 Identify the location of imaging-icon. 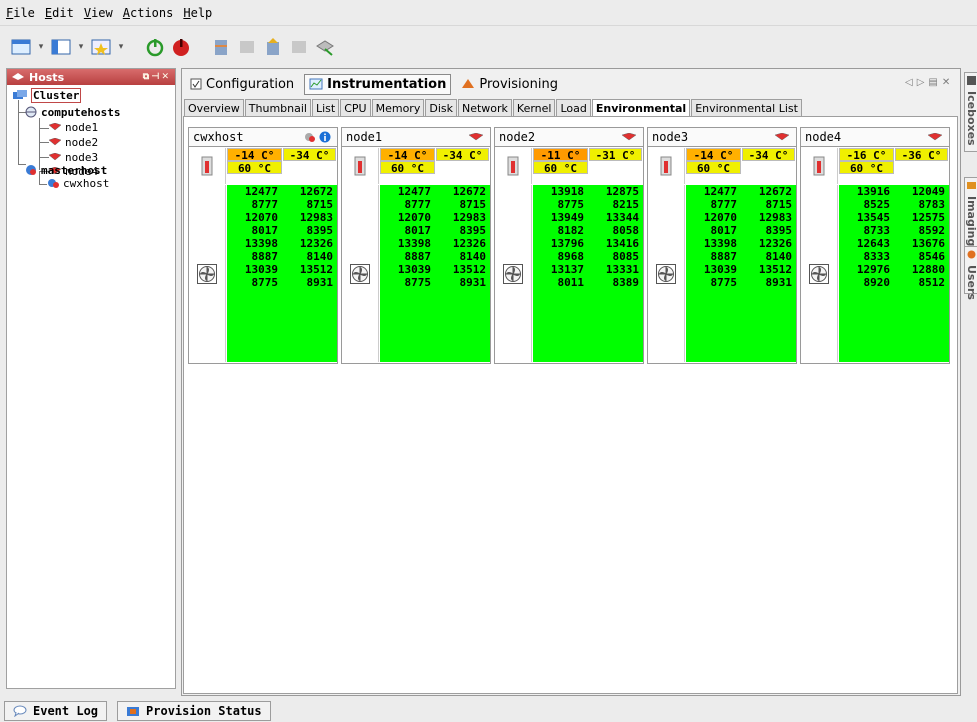
(971, 185).